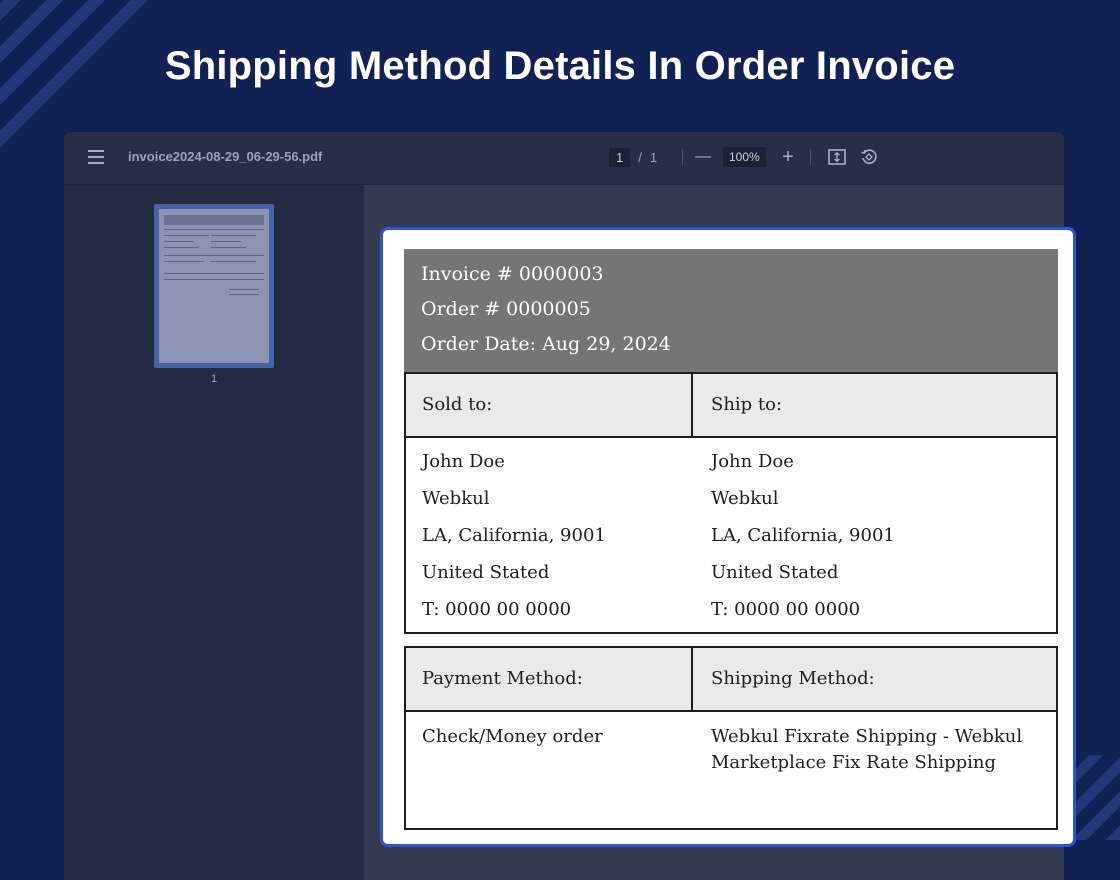  Describe the element at coordinates (867, 736) in the screenshot. I see `shipping-method-line1: Webkul Fixrate Shipping - Webkul` at that location.